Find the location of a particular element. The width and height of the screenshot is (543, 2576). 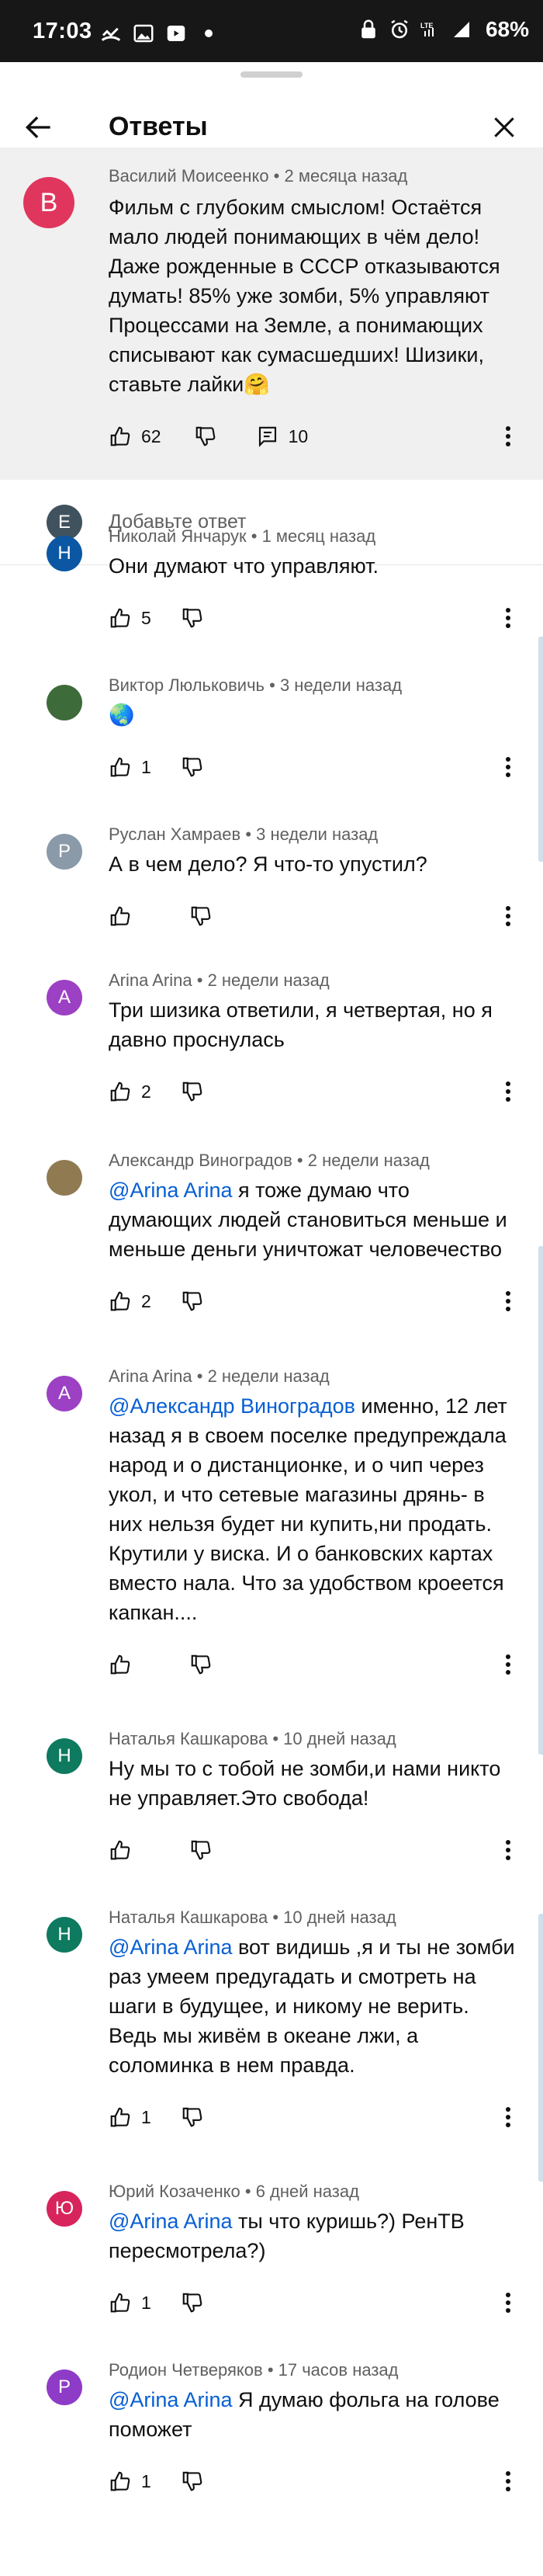

avatar: Ю is located at coordinates (64, 2209).